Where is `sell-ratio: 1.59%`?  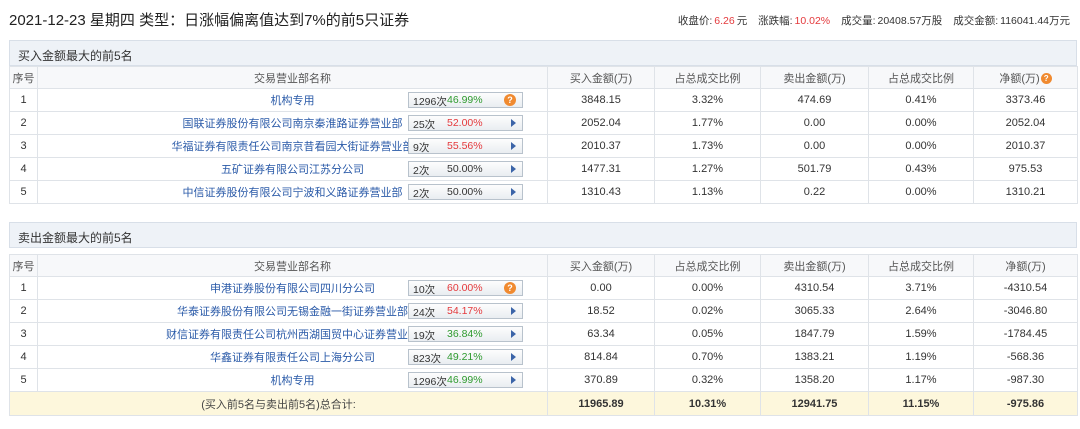 sell-ratio: 1.59% is located at coordinates (921, 334).